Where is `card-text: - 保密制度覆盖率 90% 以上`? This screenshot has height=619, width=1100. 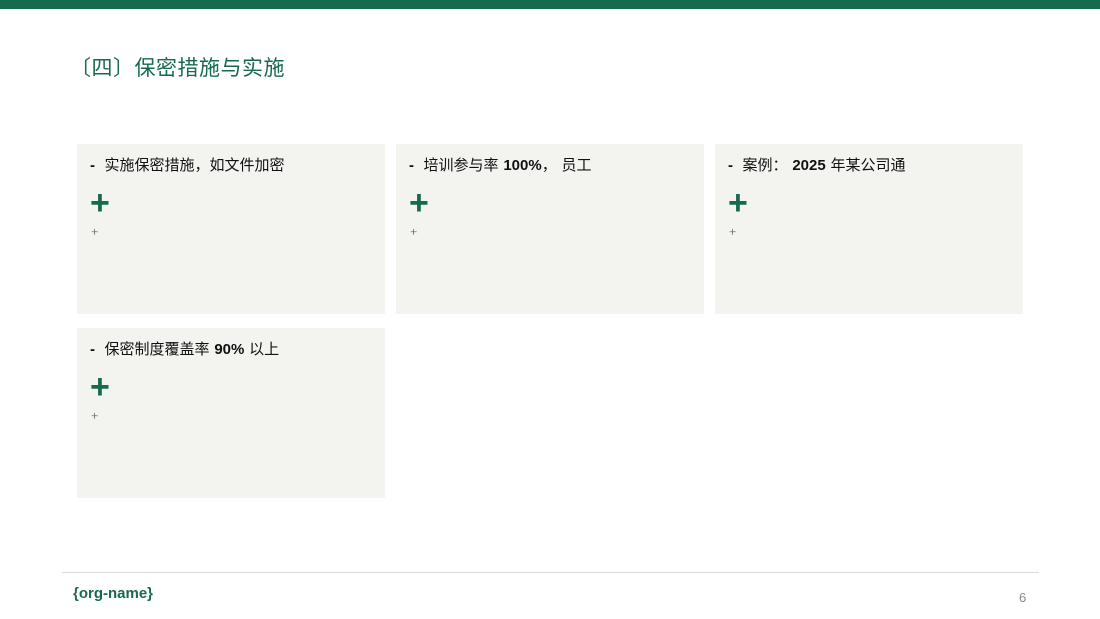
card-text: - 保密制度覆盖率 90% 以上 is located at coordinates (237, 349).